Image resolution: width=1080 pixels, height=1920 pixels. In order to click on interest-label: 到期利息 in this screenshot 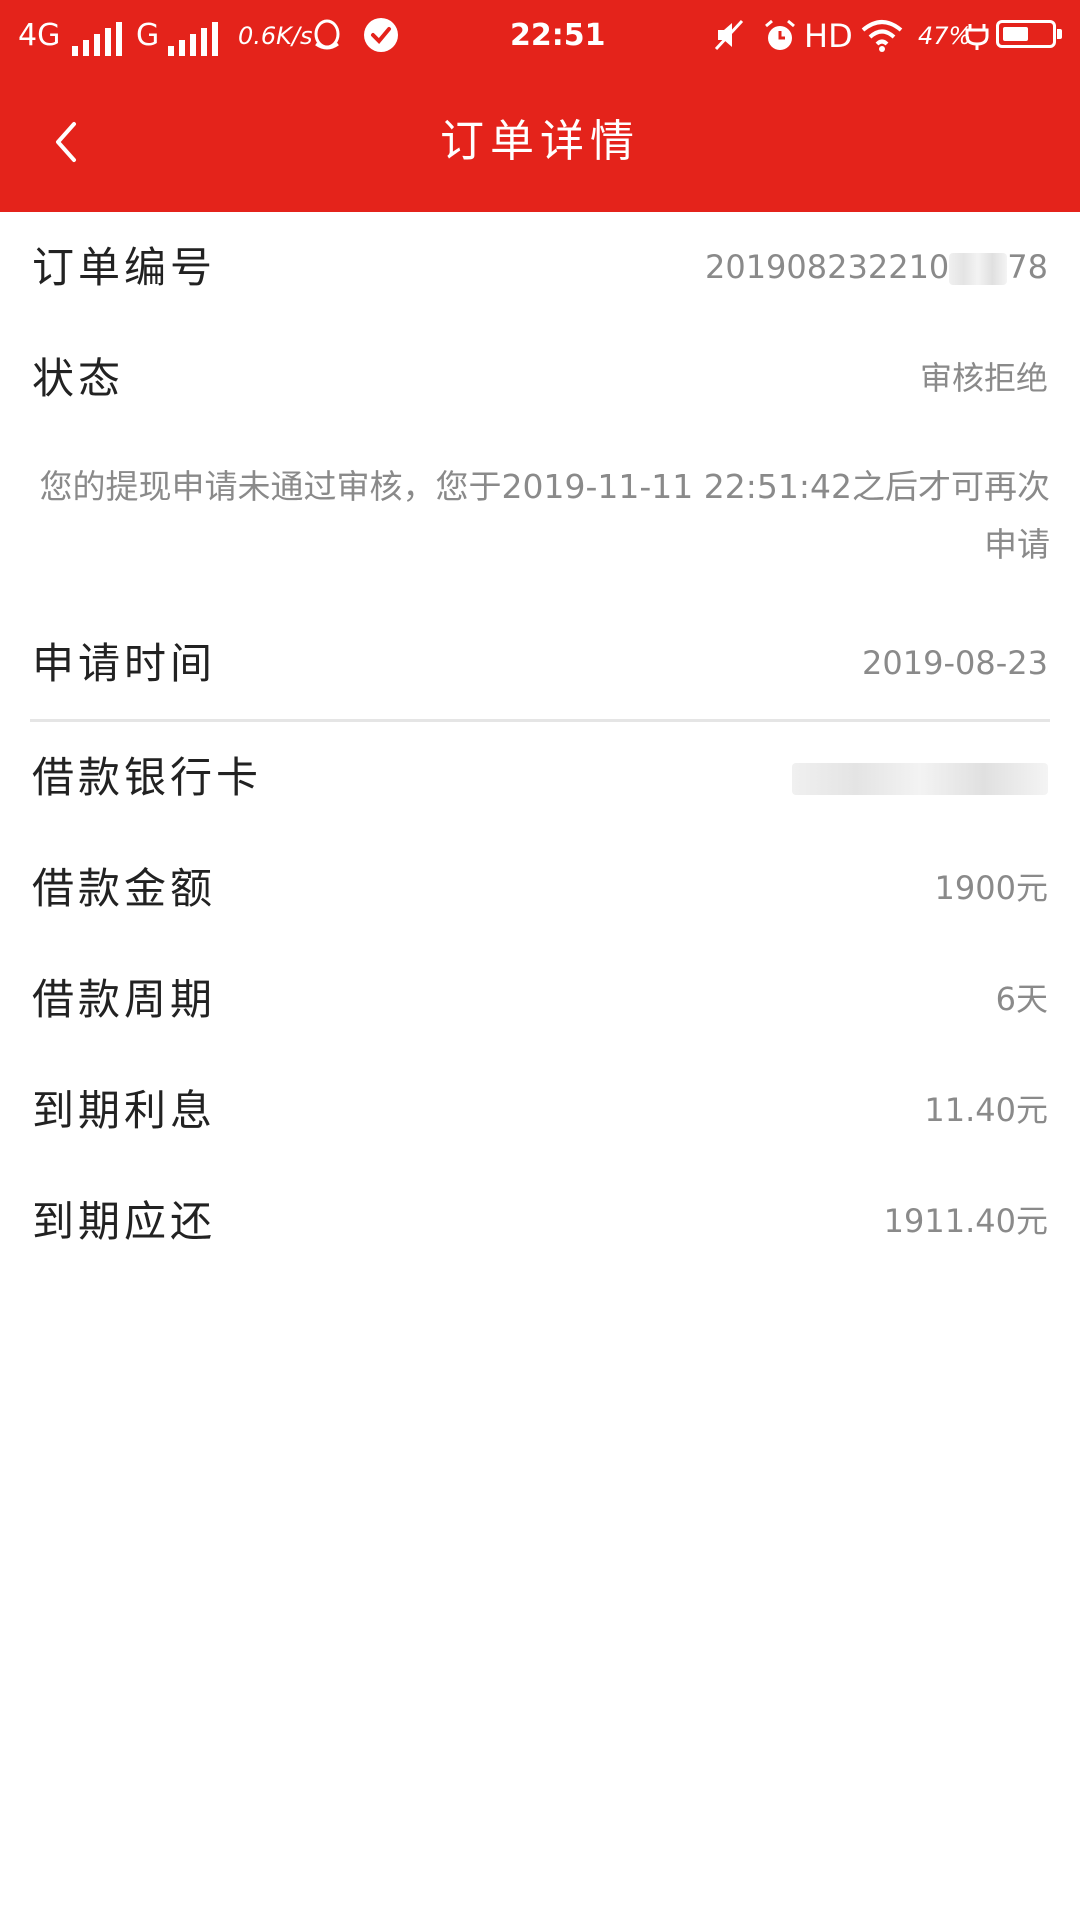, I will do `click(124, 1110)`.